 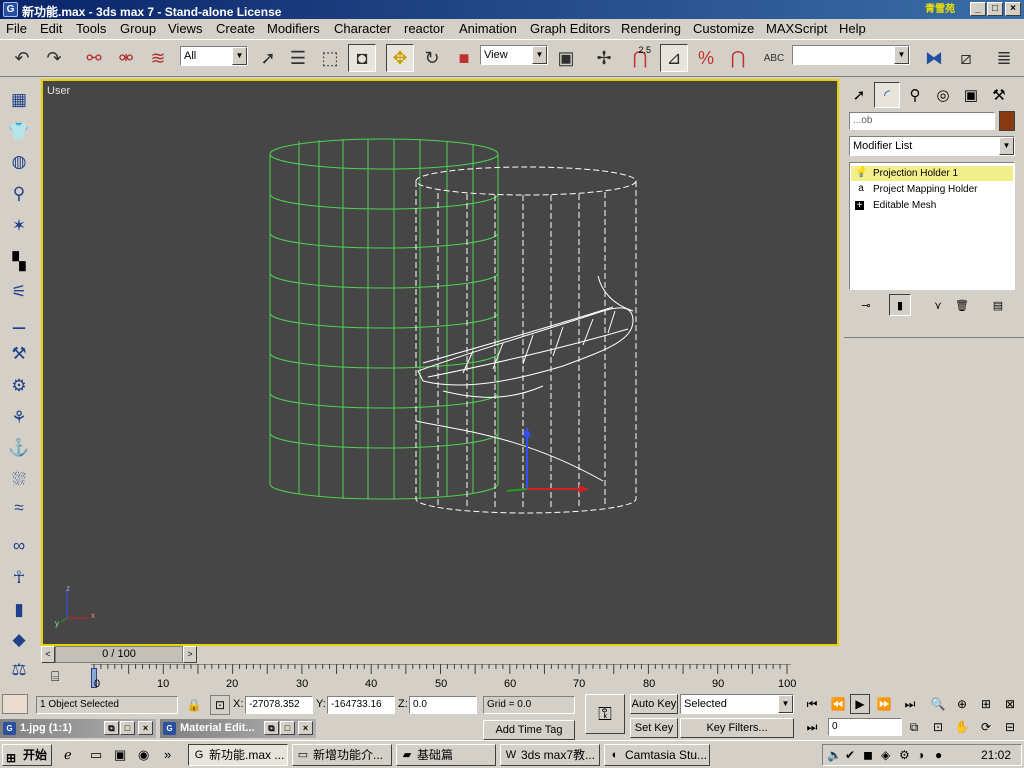 I want to click on pivot-center-icon: ▣, so click(x=566, y=58).